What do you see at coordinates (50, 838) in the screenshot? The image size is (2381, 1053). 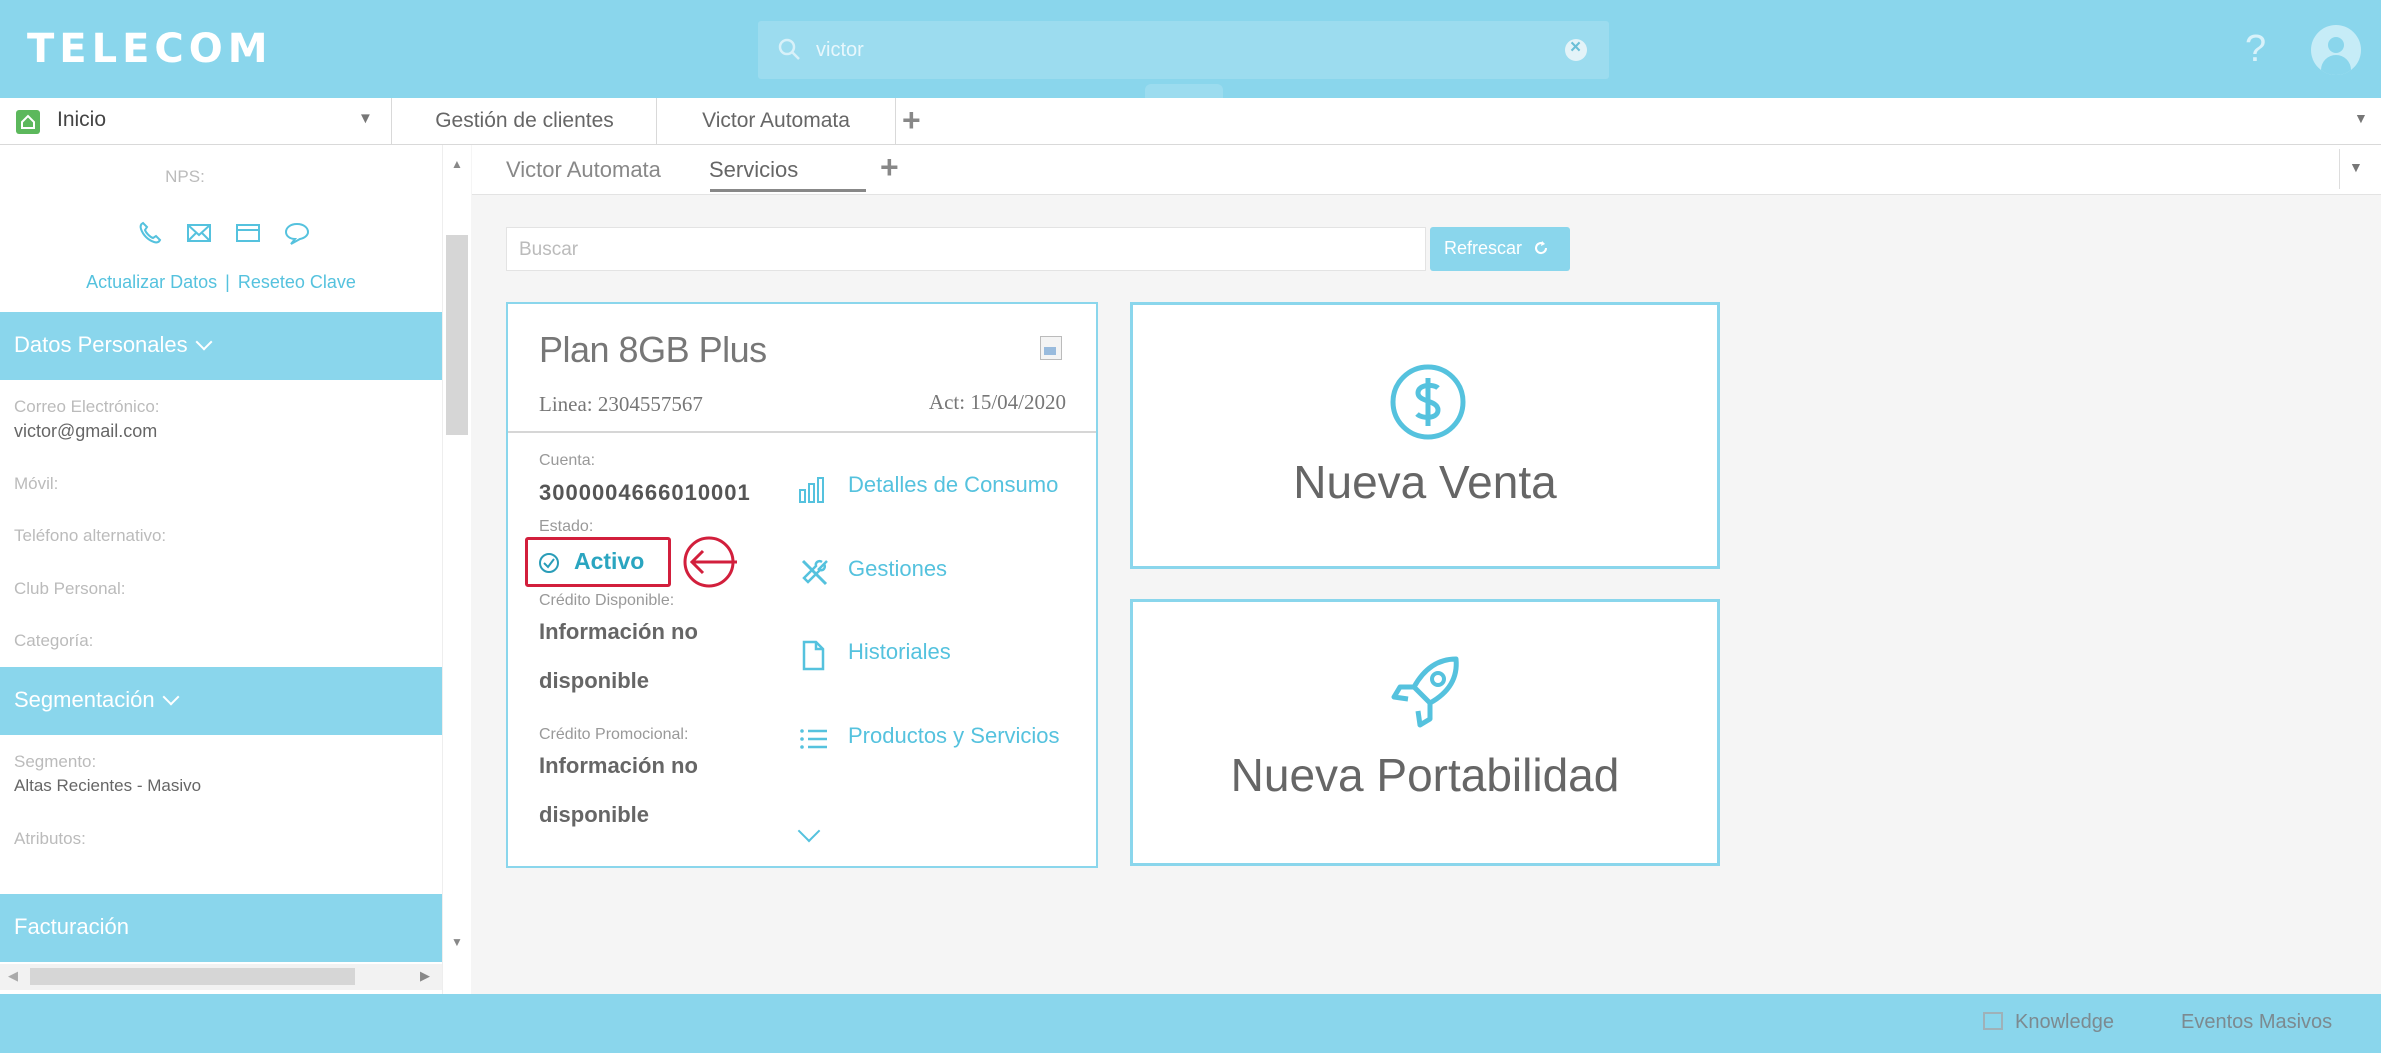 I see `atributos-label: Atributos:` at bounding box center [50, 838].